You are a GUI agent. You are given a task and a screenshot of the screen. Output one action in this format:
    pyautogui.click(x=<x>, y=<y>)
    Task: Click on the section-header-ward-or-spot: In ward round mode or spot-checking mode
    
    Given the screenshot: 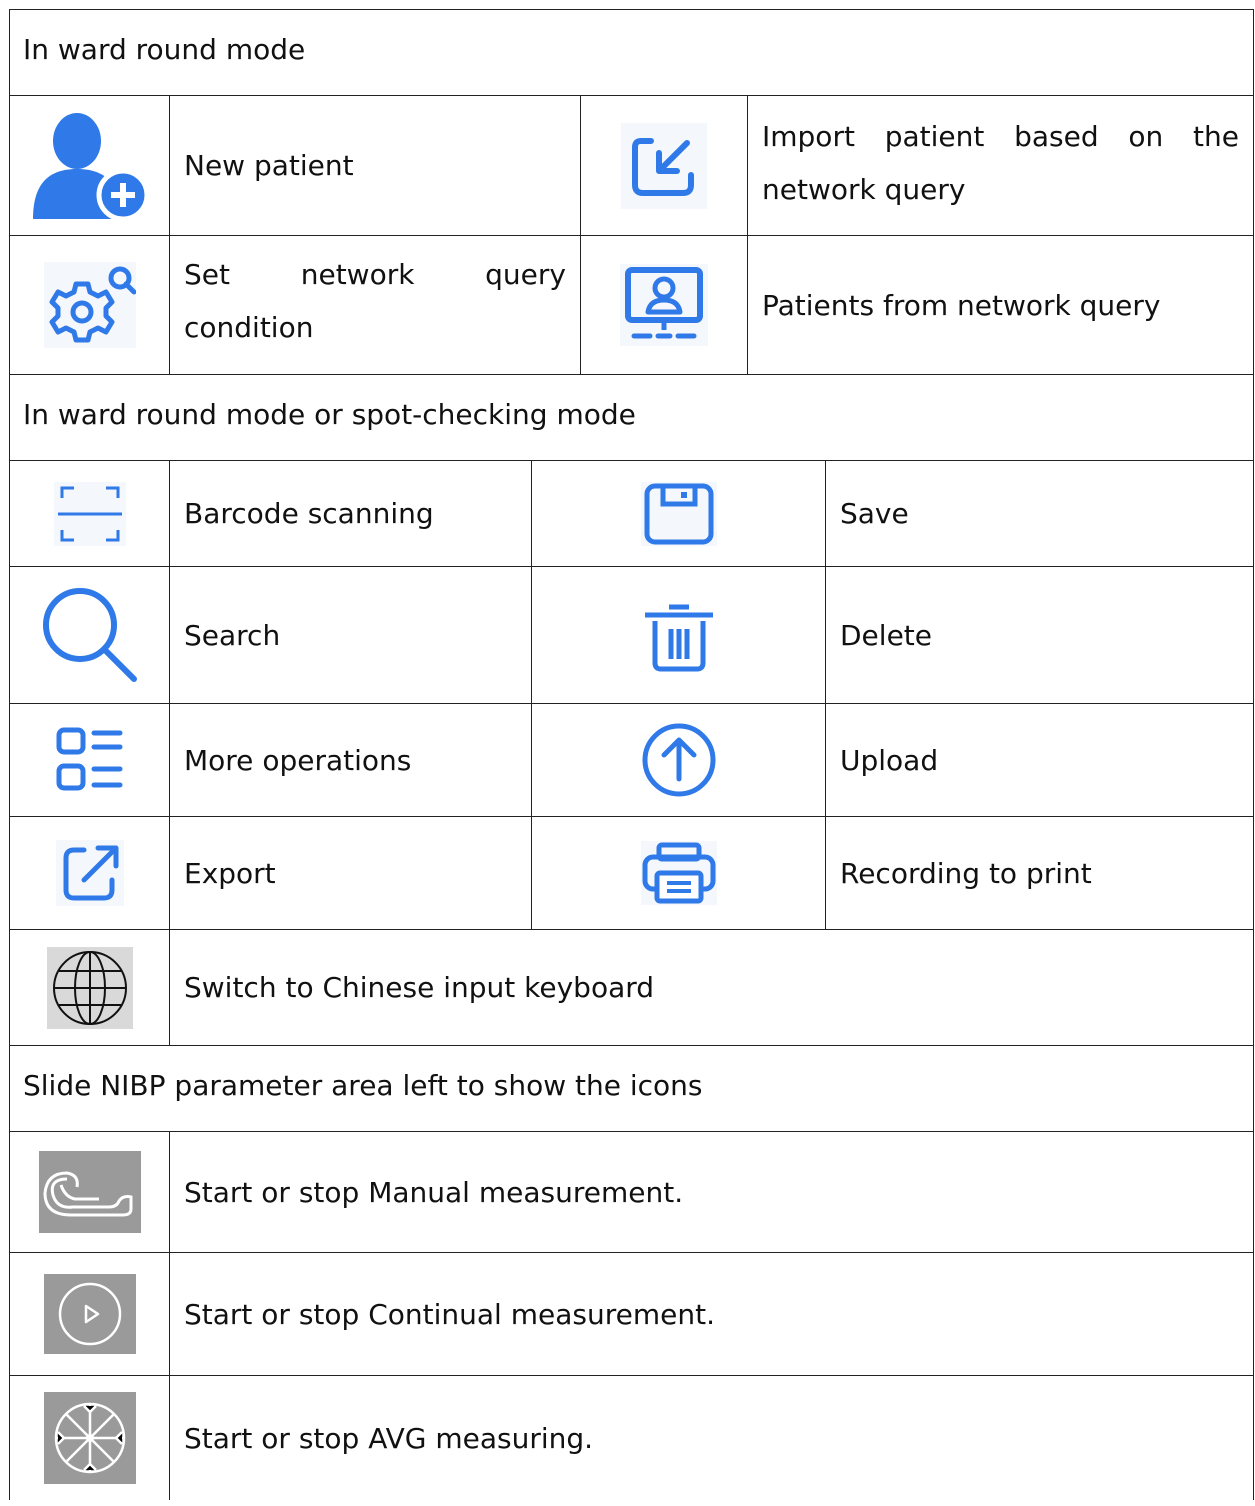 What is the action you would take?
    pyautogui.click(x=631, y=418)
    